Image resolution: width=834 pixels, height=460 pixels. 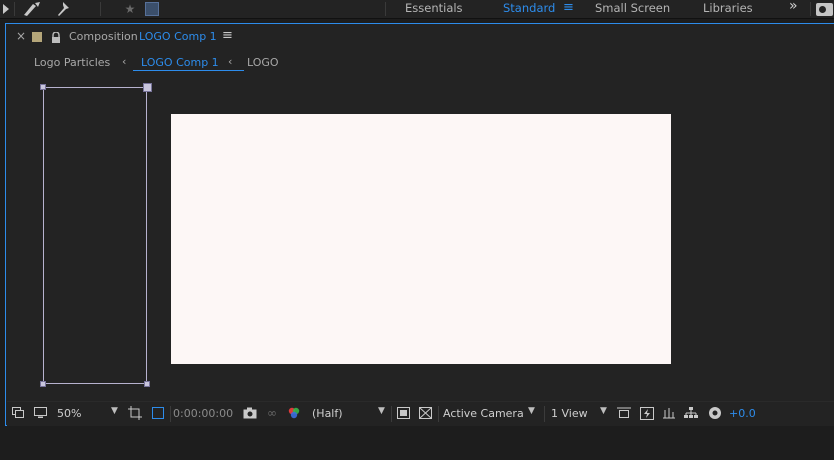 What do you see at coordinates (135, 413) in the screenshot?
I see `region-of-interest-icon` at bounding box center [135, 413].